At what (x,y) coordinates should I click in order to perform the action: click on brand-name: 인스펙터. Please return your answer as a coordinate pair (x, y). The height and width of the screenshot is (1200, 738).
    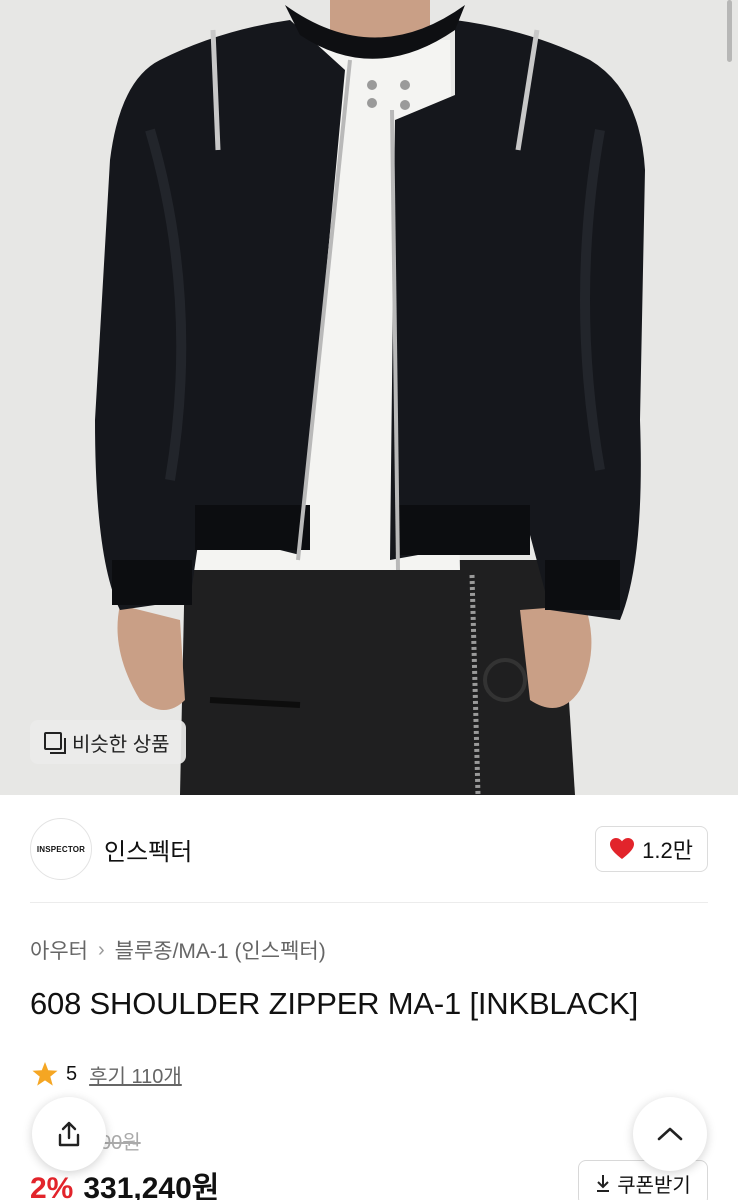
    Looking at the image, I should click on (148, 849).